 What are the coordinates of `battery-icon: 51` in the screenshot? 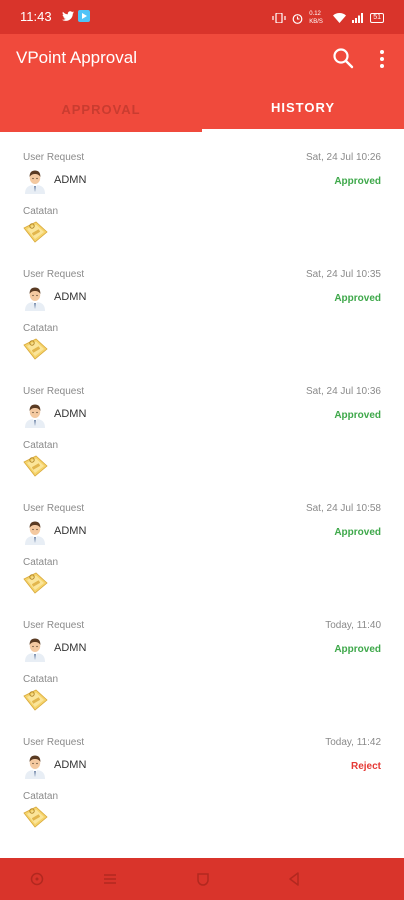 It's located at (377, 18).